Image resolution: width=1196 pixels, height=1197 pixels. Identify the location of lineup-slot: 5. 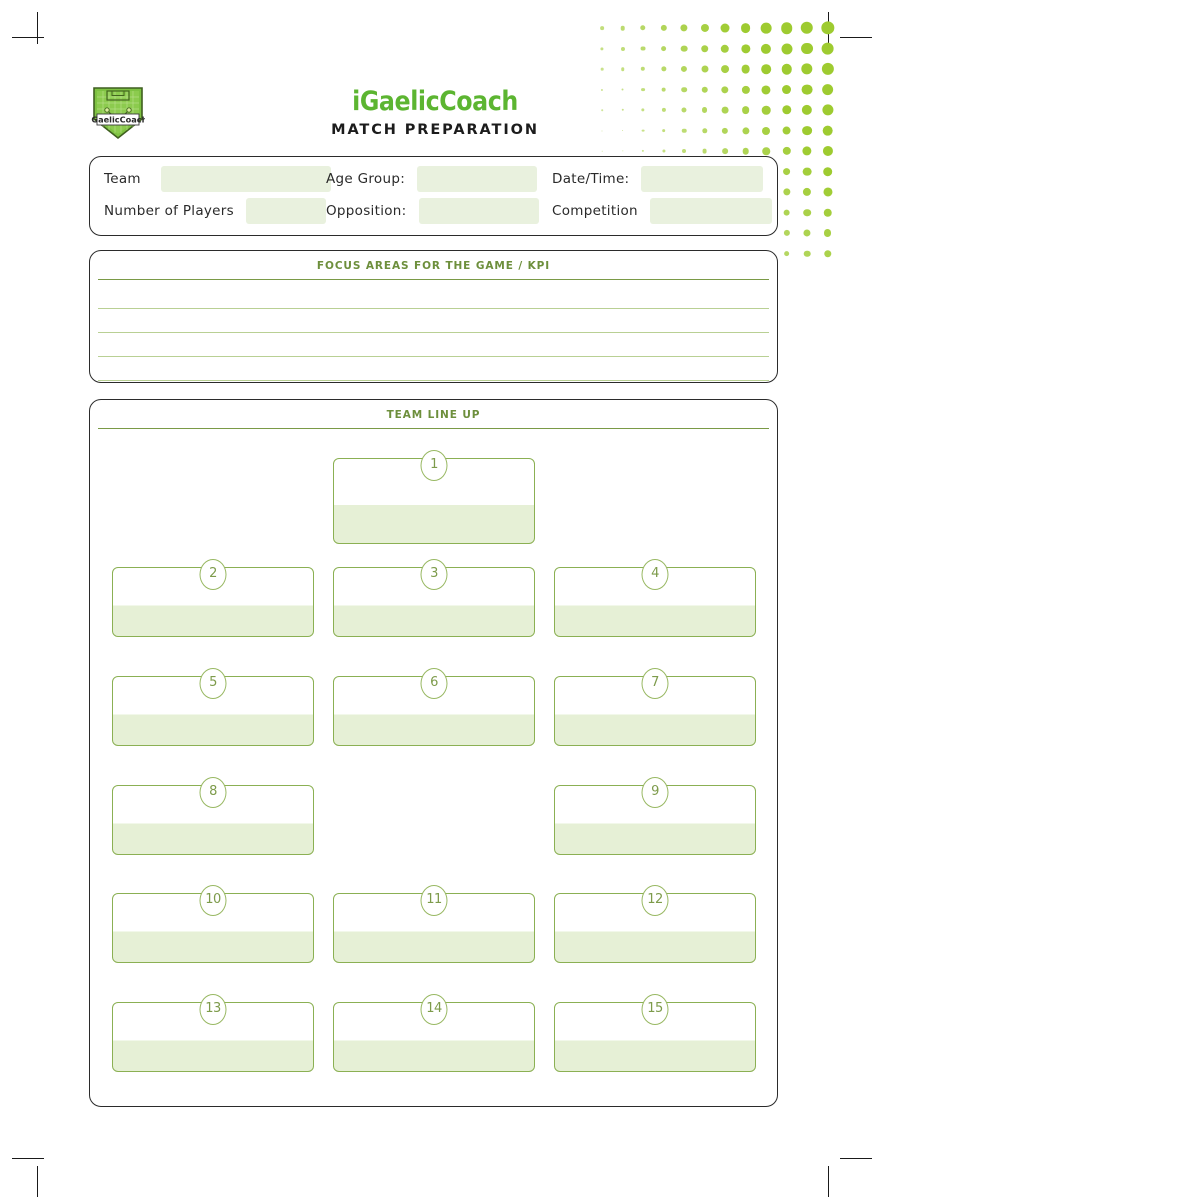
(213, 707).